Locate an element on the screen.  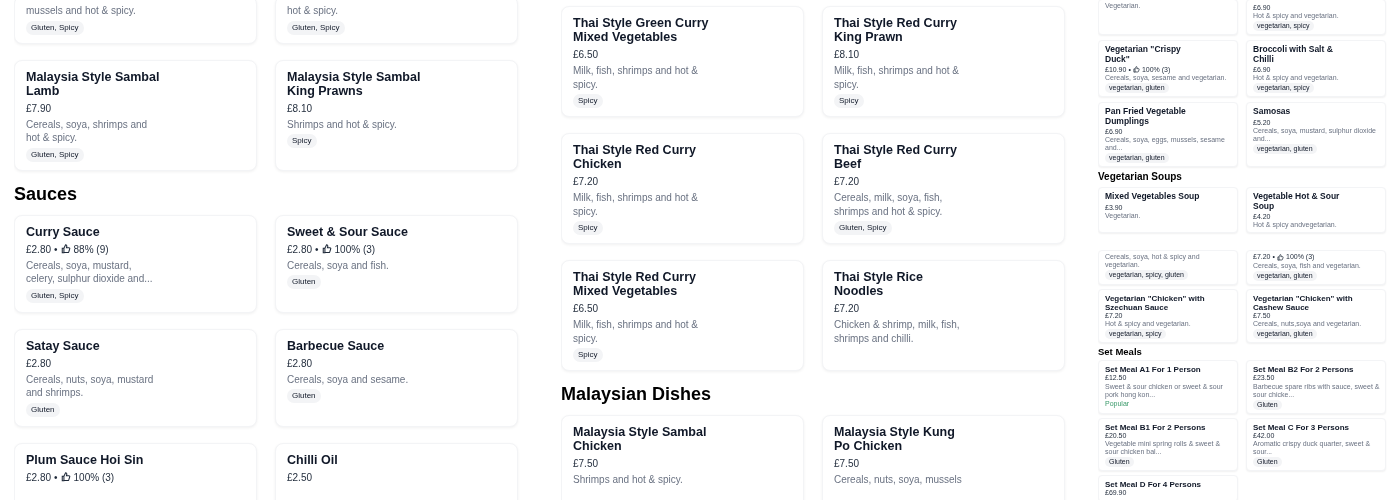
dish-name: Chilli Oil is located at coordinates (313, 459).